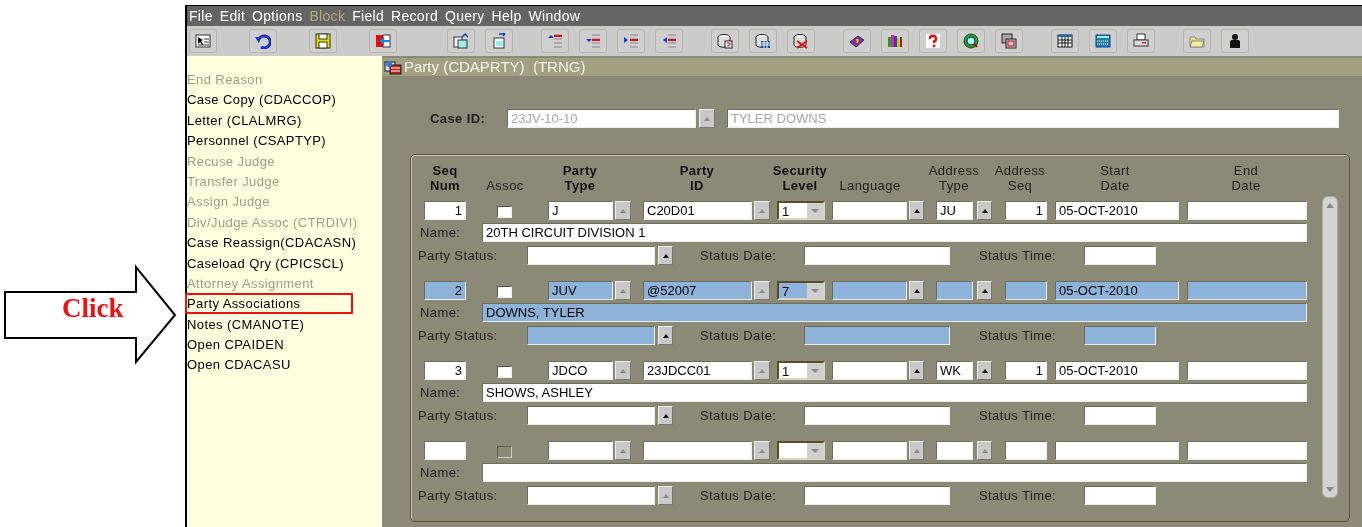 This screenshot has width=1362, height=527. What do you see at coordinates (283, 324) in the screenshot?
I see `sidebar-item: Notes (CMANOTE)` at bounding box center [283, 324].